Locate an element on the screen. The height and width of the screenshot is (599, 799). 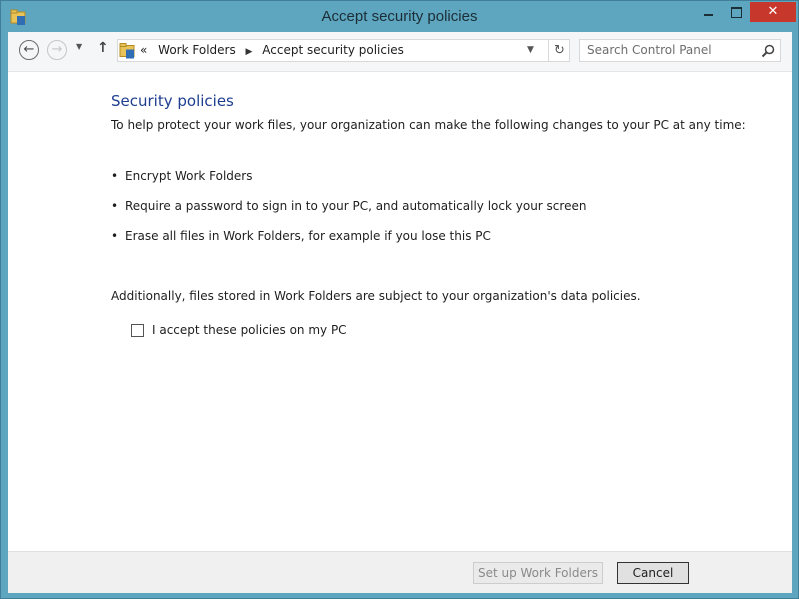
title-bar: Accept security policies ✕ is located at coordinates (399, 17).